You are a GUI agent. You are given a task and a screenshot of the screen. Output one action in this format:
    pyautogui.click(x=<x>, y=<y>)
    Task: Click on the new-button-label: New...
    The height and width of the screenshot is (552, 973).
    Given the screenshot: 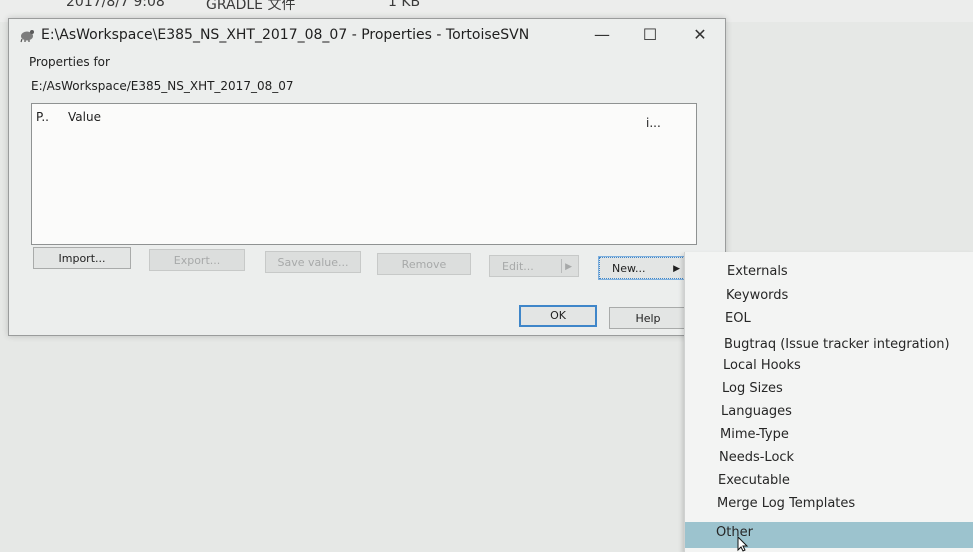 What is the action you would take?
    pyautogui.click(x=629, y=268)
    